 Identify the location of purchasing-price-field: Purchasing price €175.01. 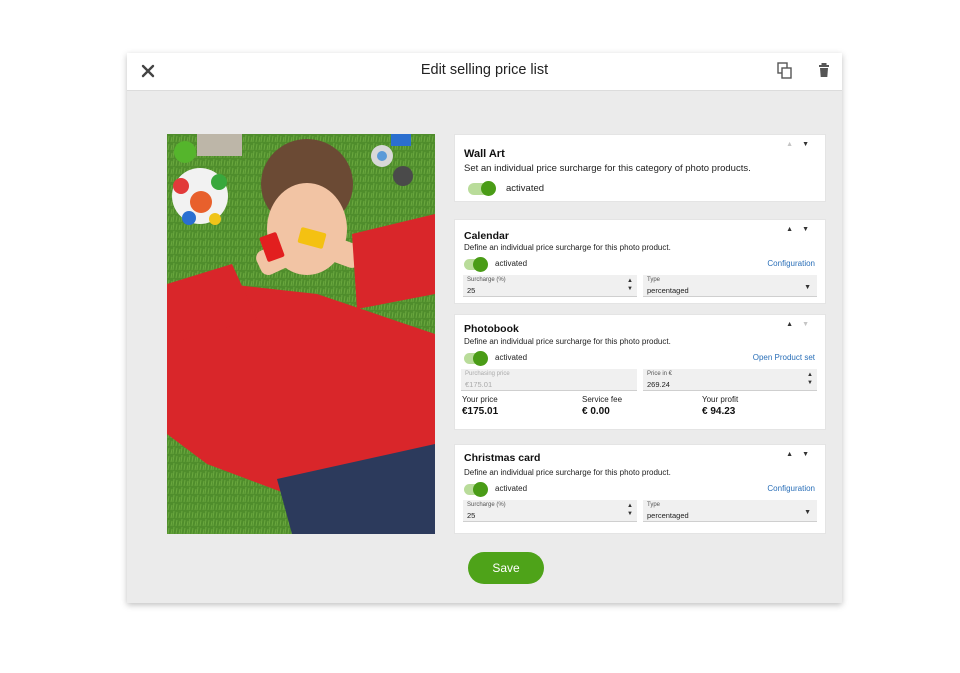
(549, 380).